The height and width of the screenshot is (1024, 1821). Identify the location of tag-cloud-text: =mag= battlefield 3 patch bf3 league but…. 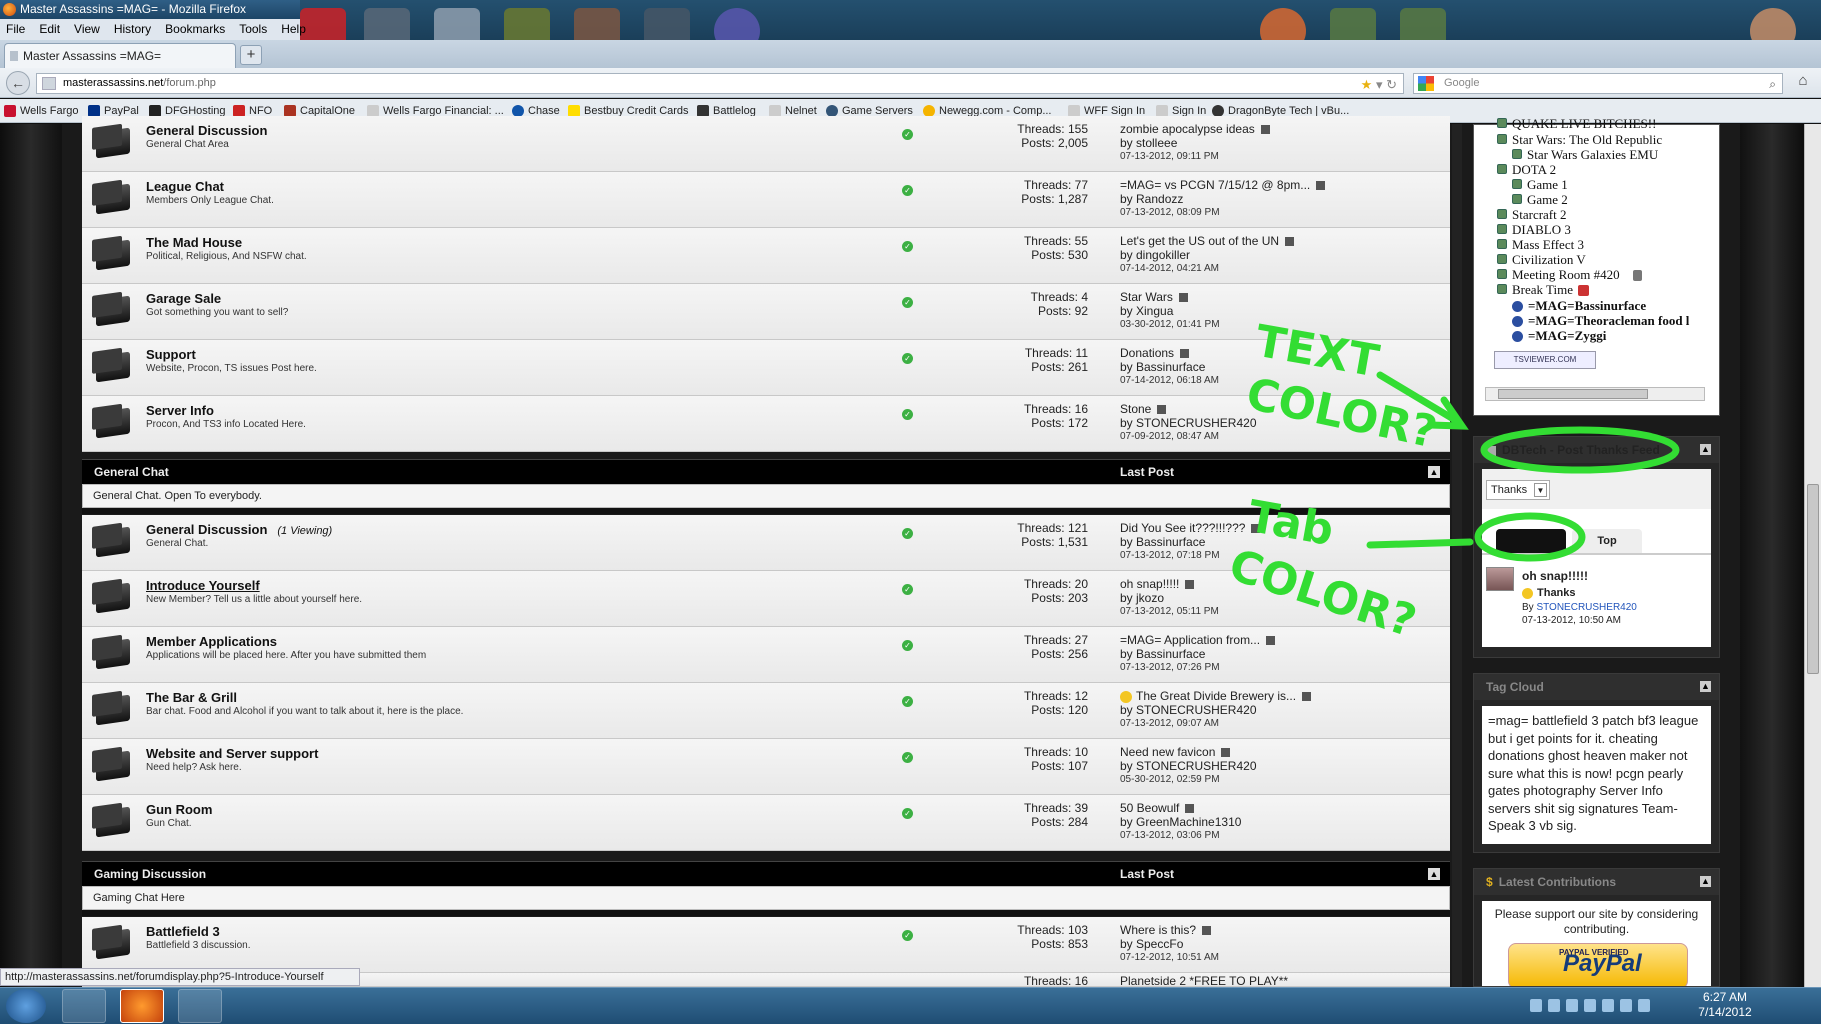
(1596, 775).